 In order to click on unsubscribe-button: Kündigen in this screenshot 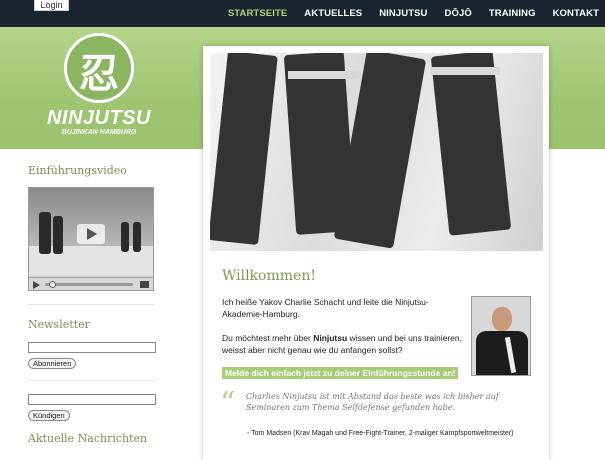, I will do `click(49, 415)`.